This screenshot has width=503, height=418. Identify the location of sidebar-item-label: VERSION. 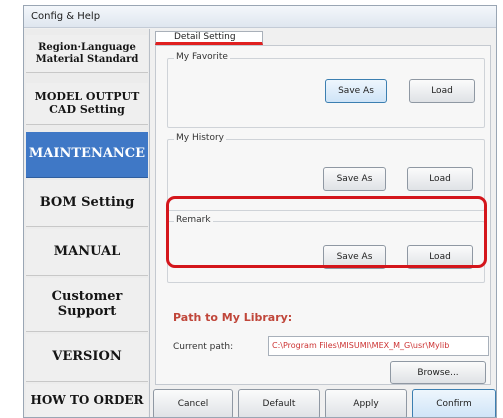
(87, 357).